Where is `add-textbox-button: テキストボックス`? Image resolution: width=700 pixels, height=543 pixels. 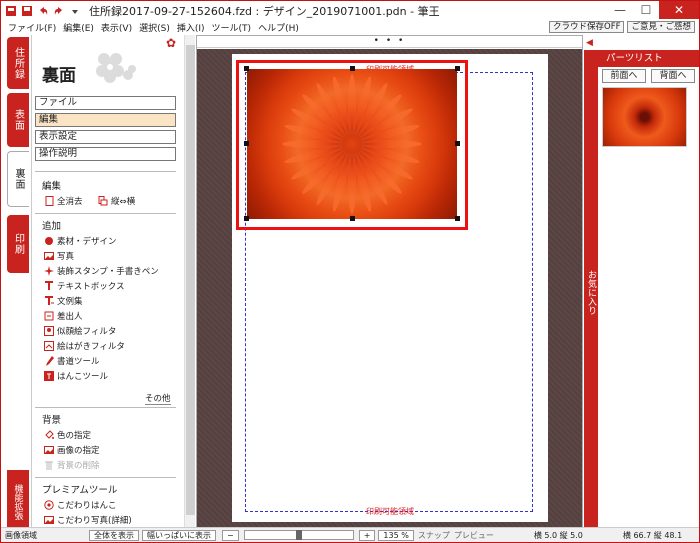 add-textbox-button: テキストボックス is located at coordinates (84, 286).